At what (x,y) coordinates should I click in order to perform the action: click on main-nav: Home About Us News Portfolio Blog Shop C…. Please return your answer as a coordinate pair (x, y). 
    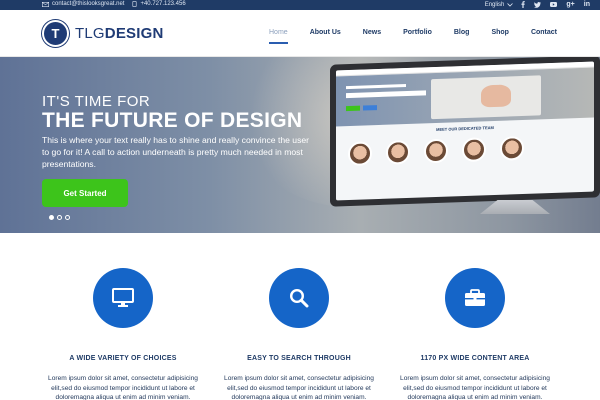
    Looking at the image, I should click on (413, 36).